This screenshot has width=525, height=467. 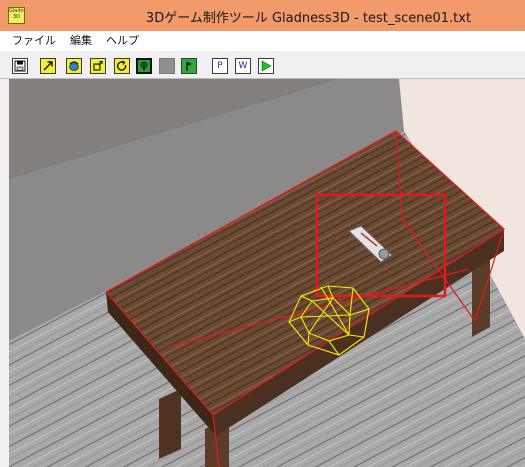 I want to click on menu-file: ファイル, so click(x=35, y=41).